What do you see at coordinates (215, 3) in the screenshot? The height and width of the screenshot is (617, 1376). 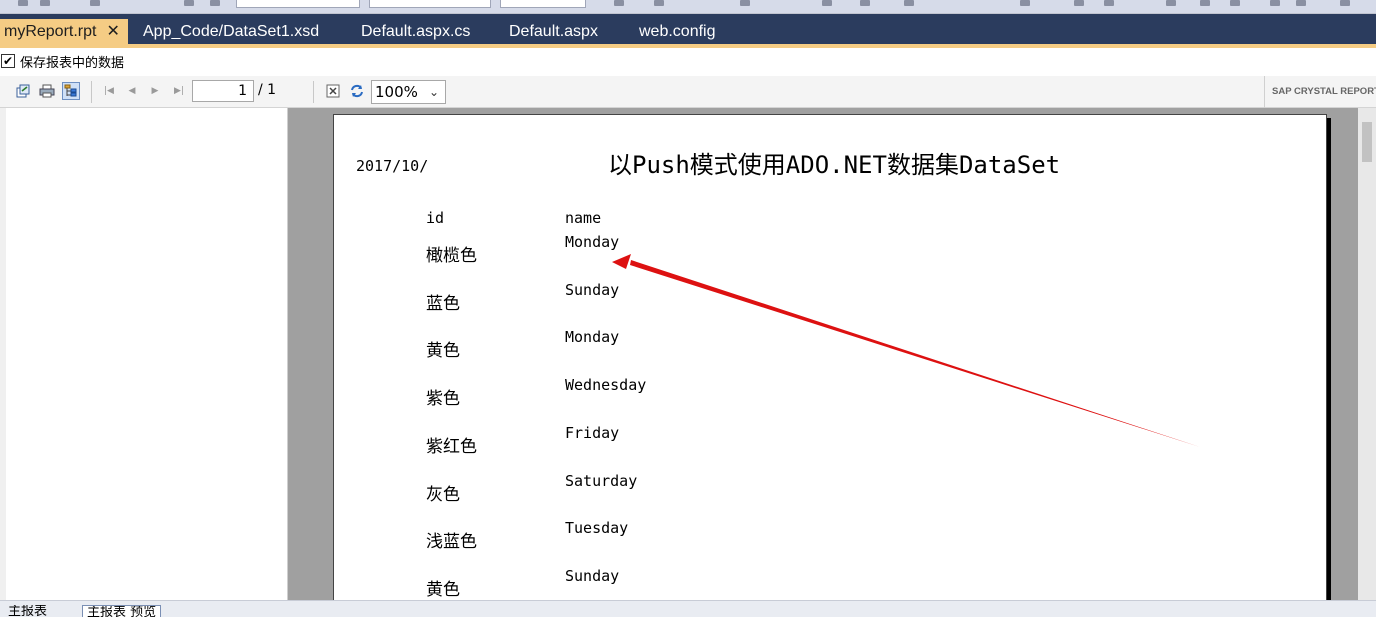 I see `toolbar-redo-icon` at bounding box center [215, 3].